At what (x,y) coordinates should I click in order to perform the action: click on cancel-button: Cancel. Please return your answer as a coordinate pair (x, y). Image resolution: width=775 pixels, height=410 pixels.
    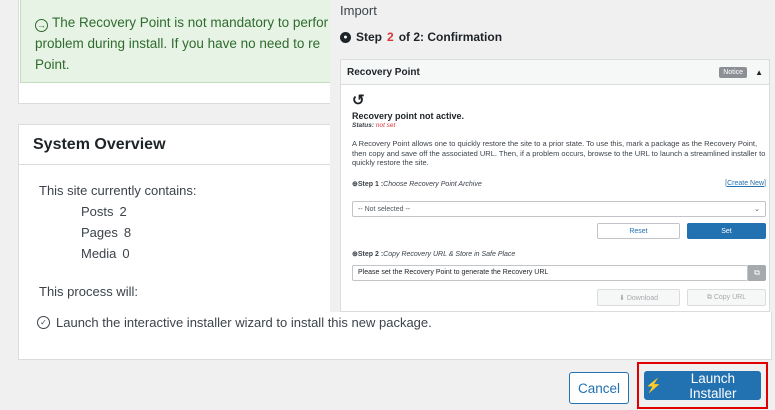
    Looking at the image, I should click on (599, 388).